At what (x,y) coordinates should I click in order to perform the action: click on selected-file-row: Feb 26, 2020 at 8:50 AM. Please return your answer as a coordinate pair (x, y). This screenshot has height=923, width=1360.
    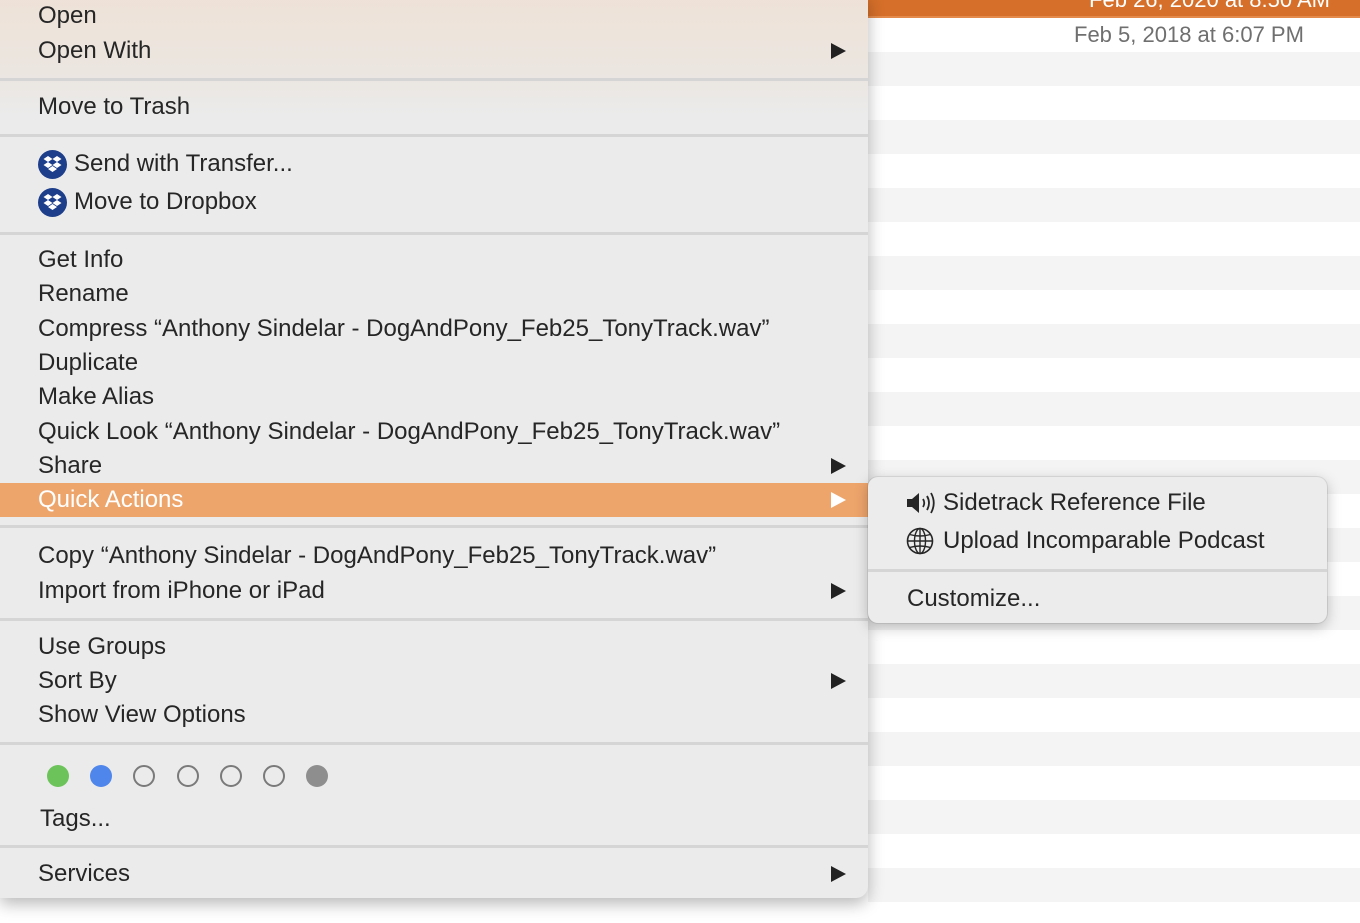
    Looking at the image, I should click on (1114, 9).